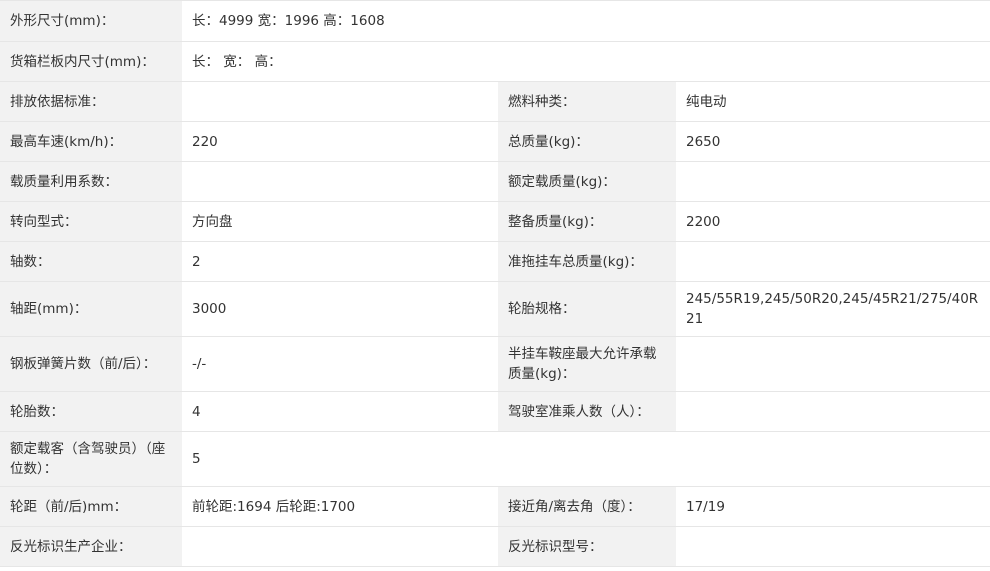 The image size is (990, 571). I want to click on spec-label: 接近角/离去角（度）：, so click(587, 506).